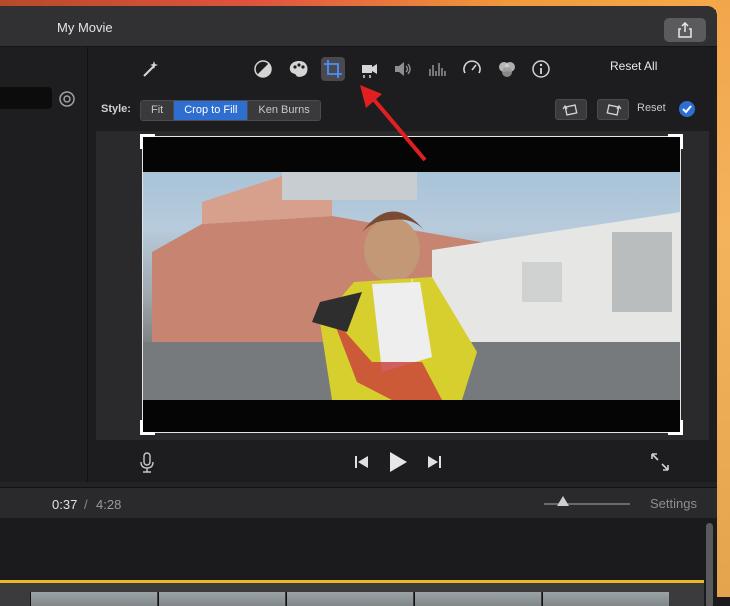  I want to click on share-button, so click(685, 30).